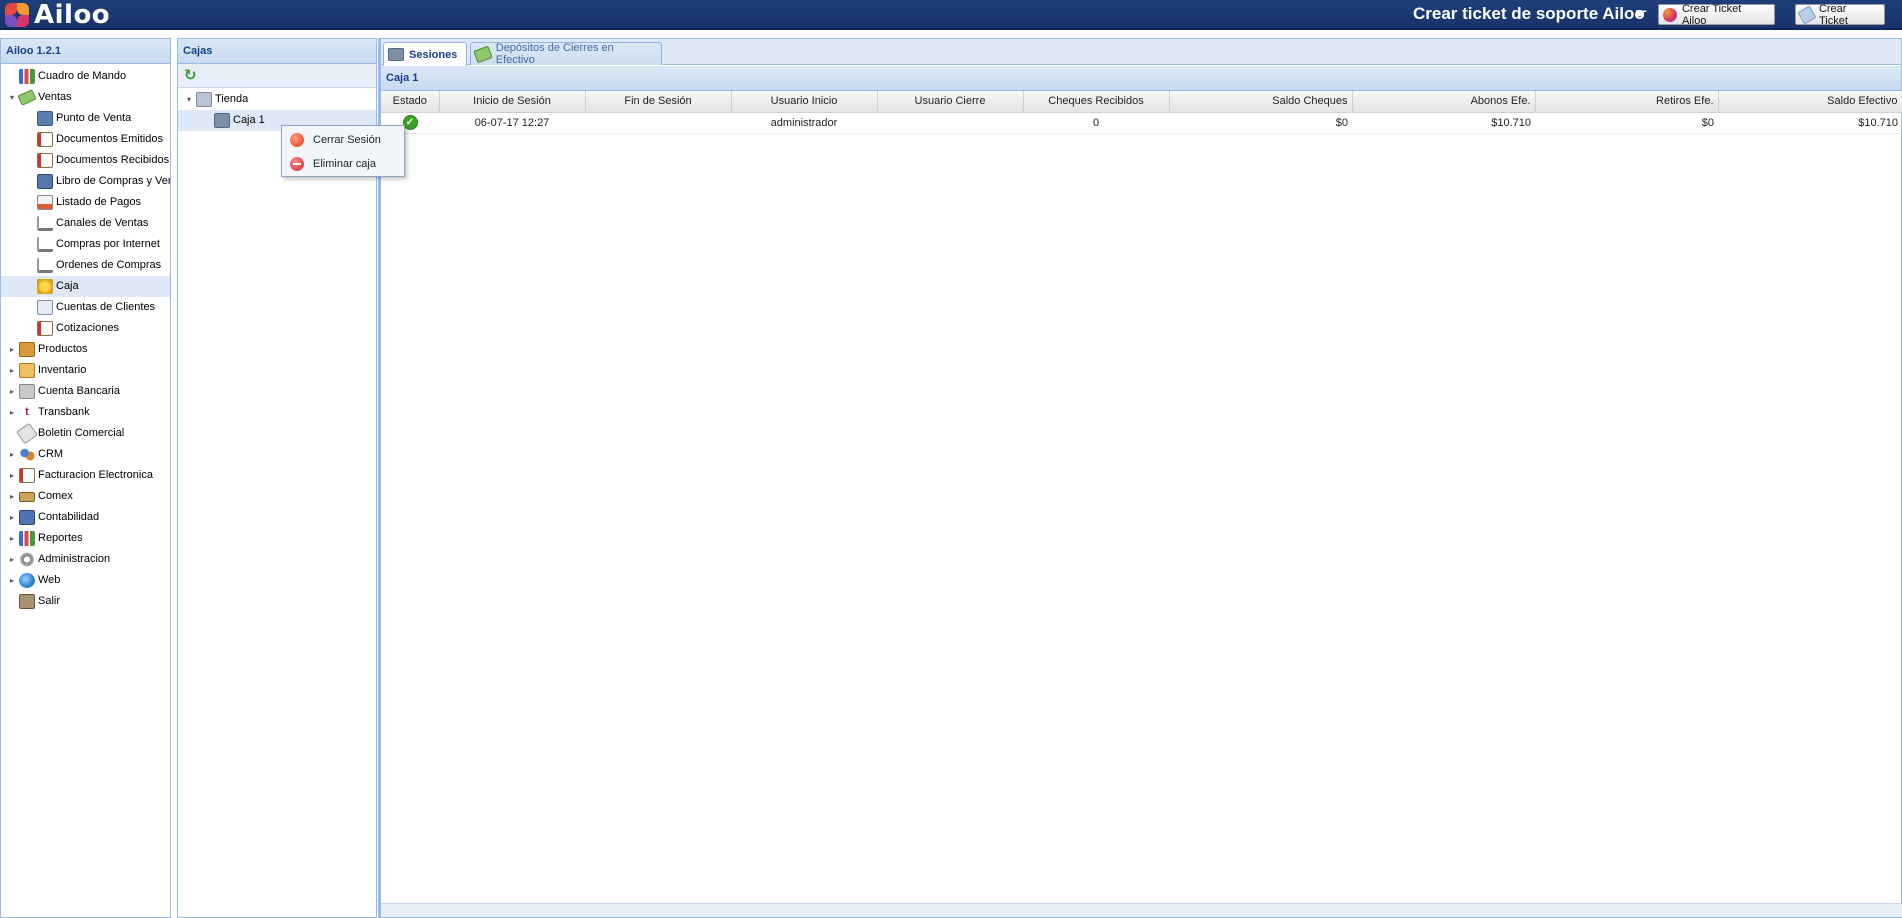  What do you see at coordinates (85, 391) in the screenshot?
I see `nav-item-cuenta-bancaria: ▸ Cuenta Bancaria` at bounding box center [85, 391].